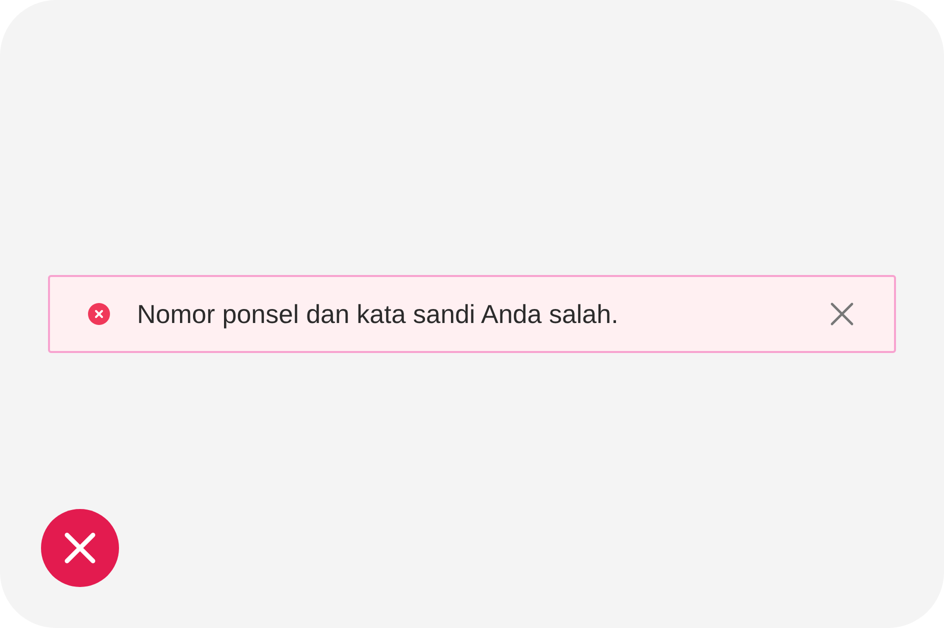 The width and height of the screenshot is (944, 628). What do you see at coordinates (842, 314) in the screenshot?
I see `close-button` at bounding box center [842, 314].